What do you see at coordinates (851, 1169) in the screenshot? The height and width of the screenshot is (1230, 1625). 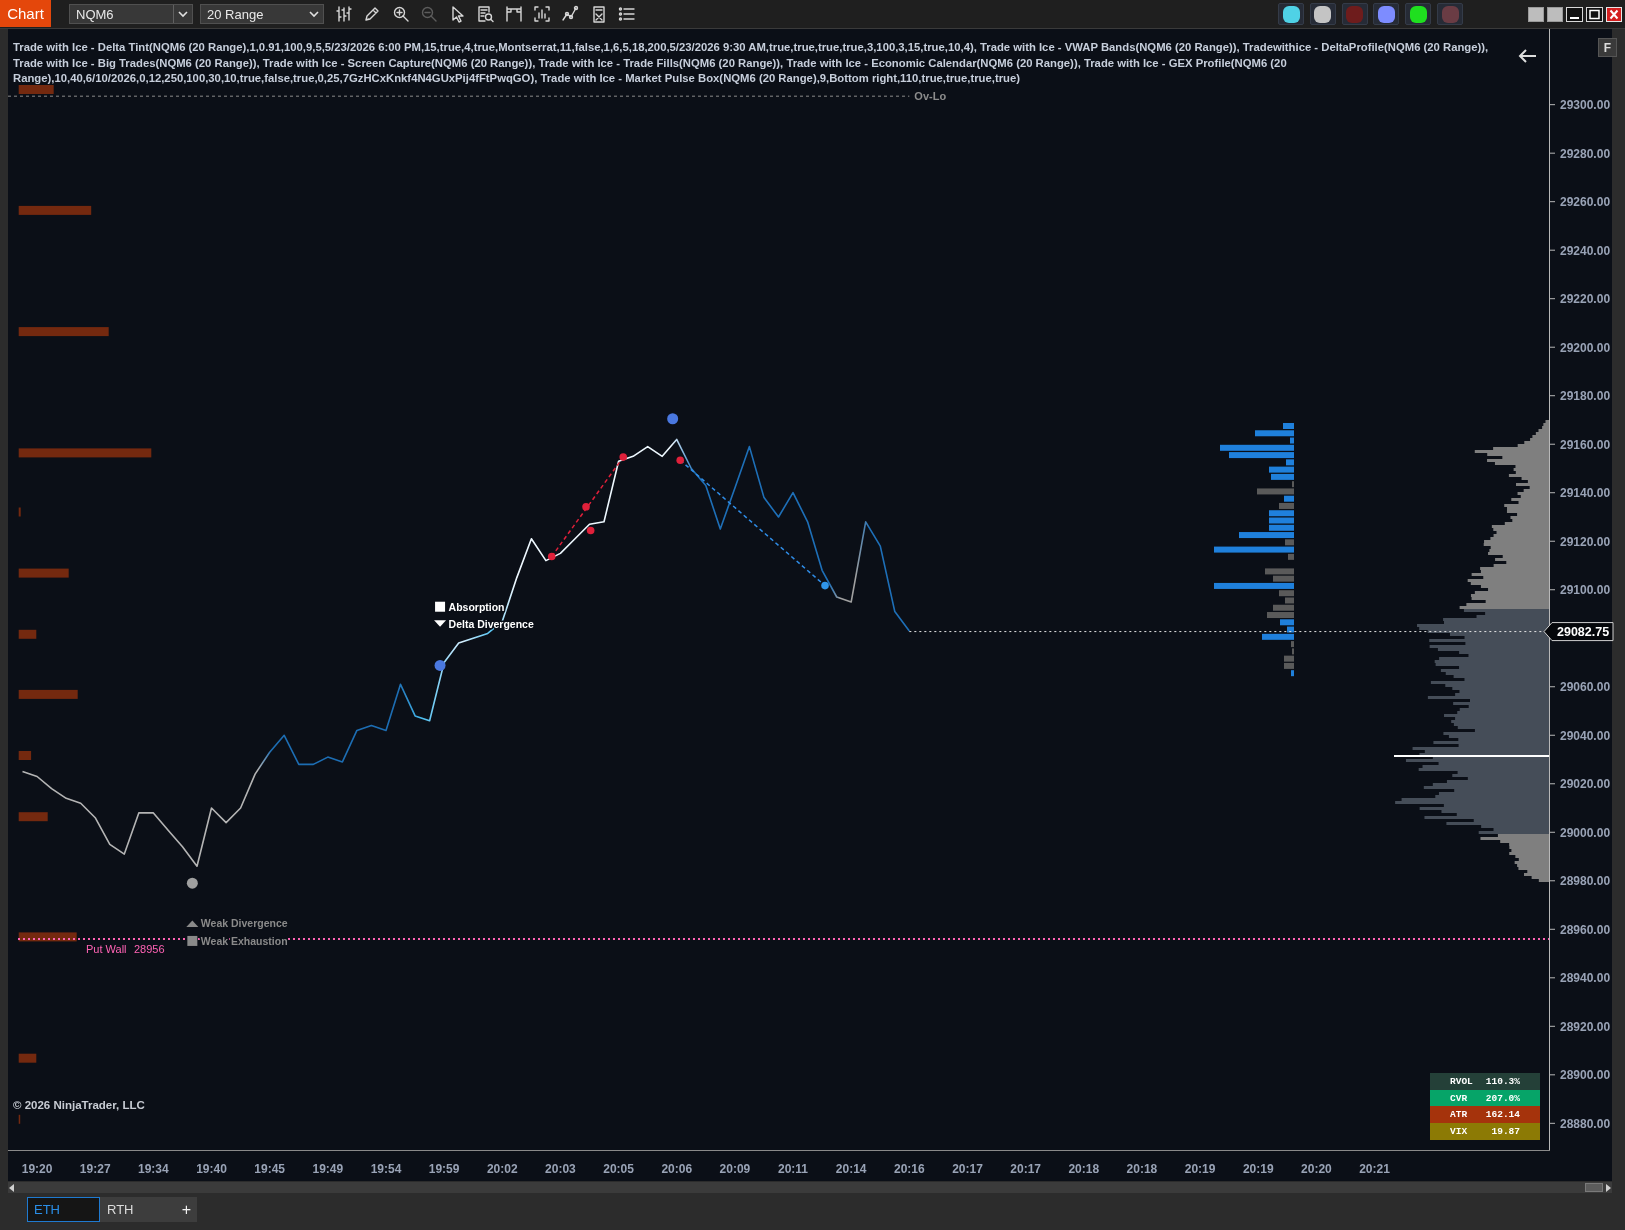 I see `time-axis-label: 20:14` at bounding box center [851, 1169].